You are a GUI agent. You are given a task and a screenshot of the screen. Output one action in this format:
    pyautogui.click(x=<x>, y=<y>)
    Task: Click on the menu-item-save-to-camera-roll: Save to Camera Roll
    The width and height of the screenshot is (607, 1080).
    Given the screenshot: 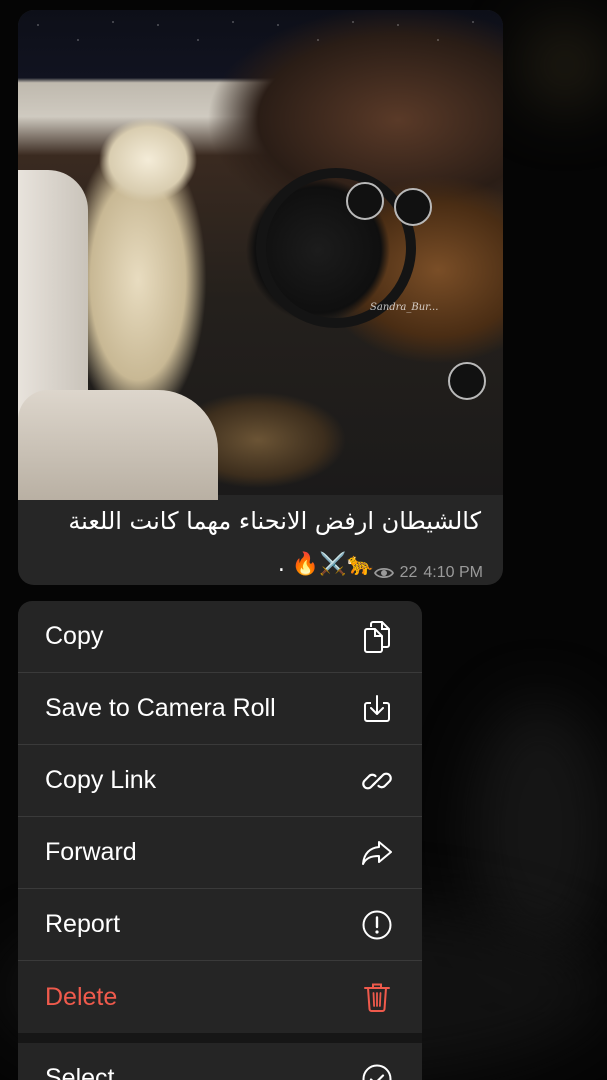 What is the action you would take?
    pyautogui.click(x=220, y=709)
    